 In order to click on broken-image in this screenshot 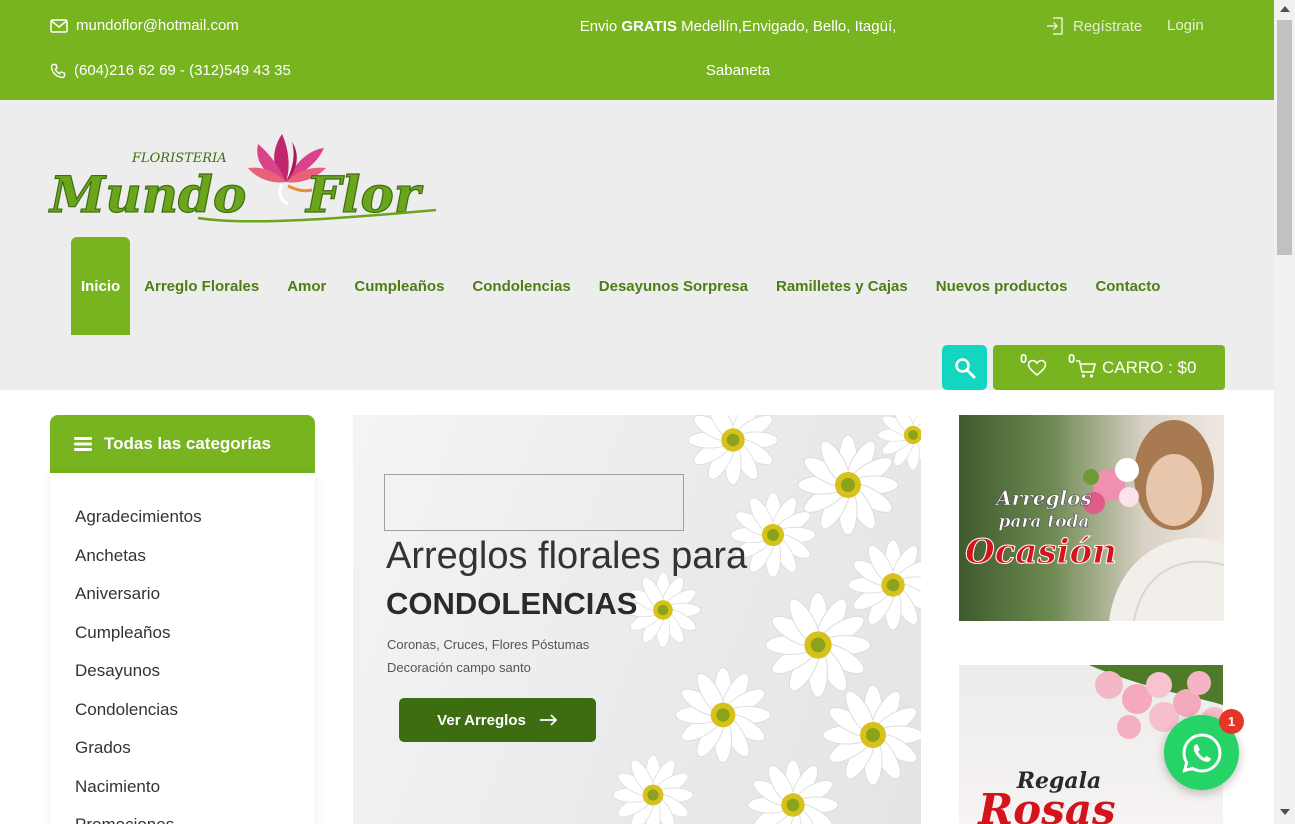, I will do `click(534, 502)`.